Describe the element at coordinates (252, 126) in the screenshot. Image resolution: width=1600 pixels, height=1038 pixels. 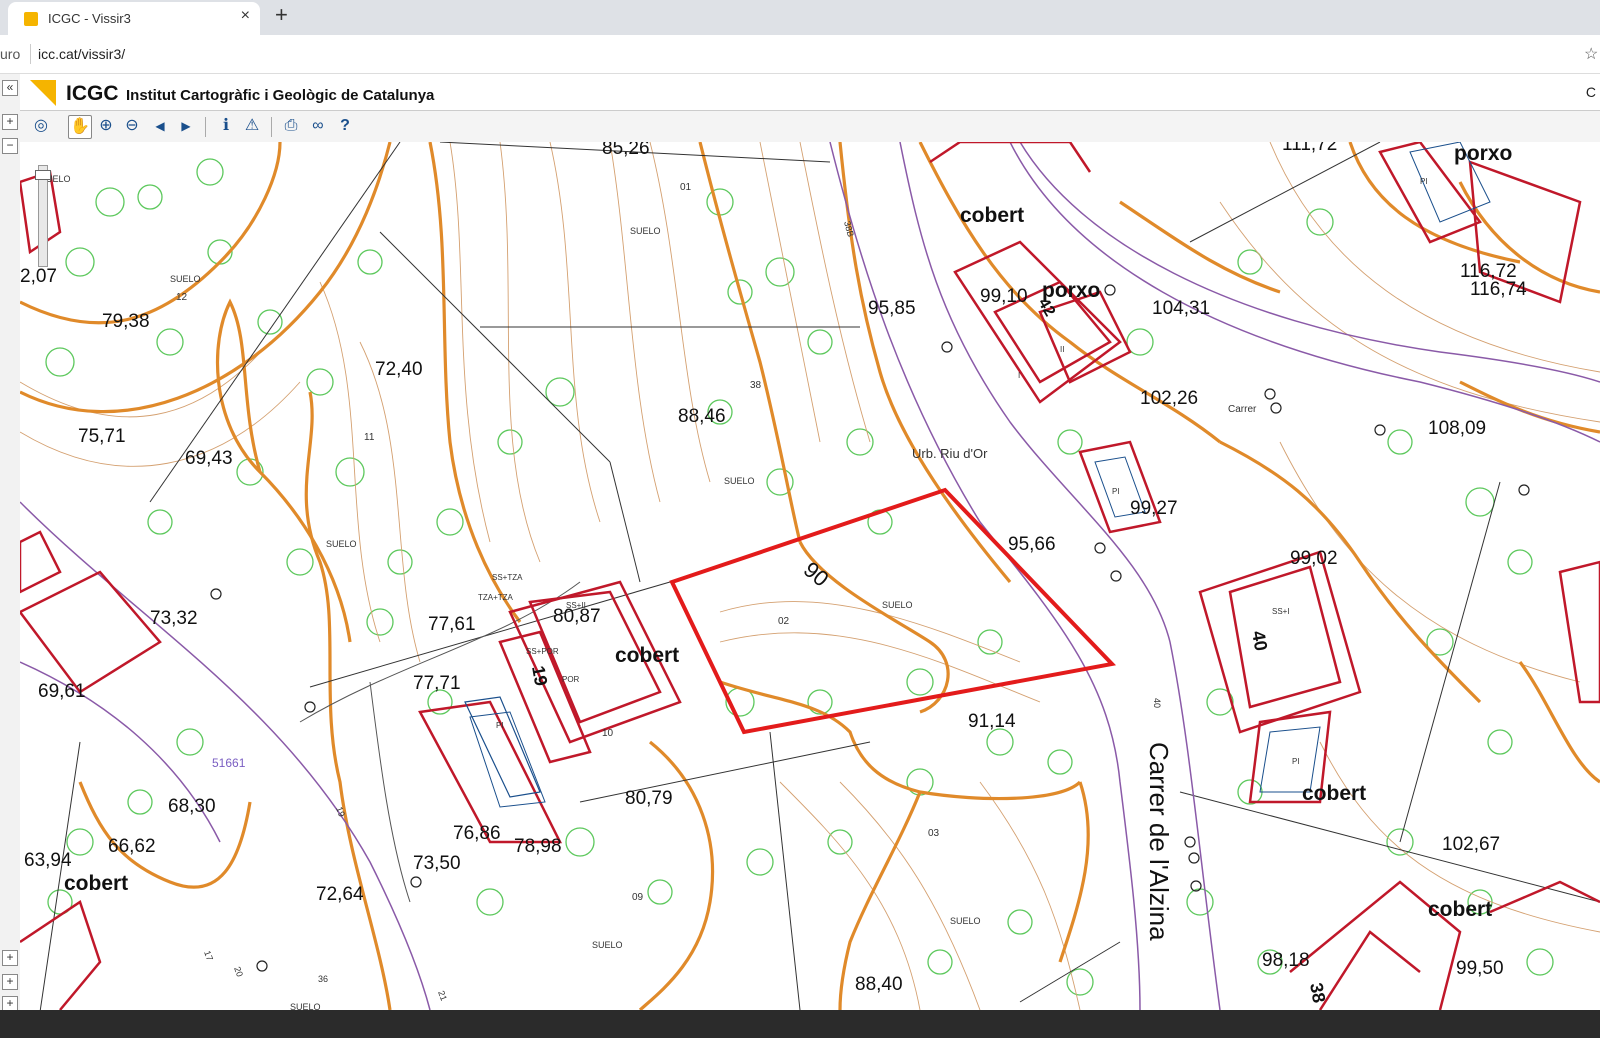
I see `warning-icon: ⚠` at that location.